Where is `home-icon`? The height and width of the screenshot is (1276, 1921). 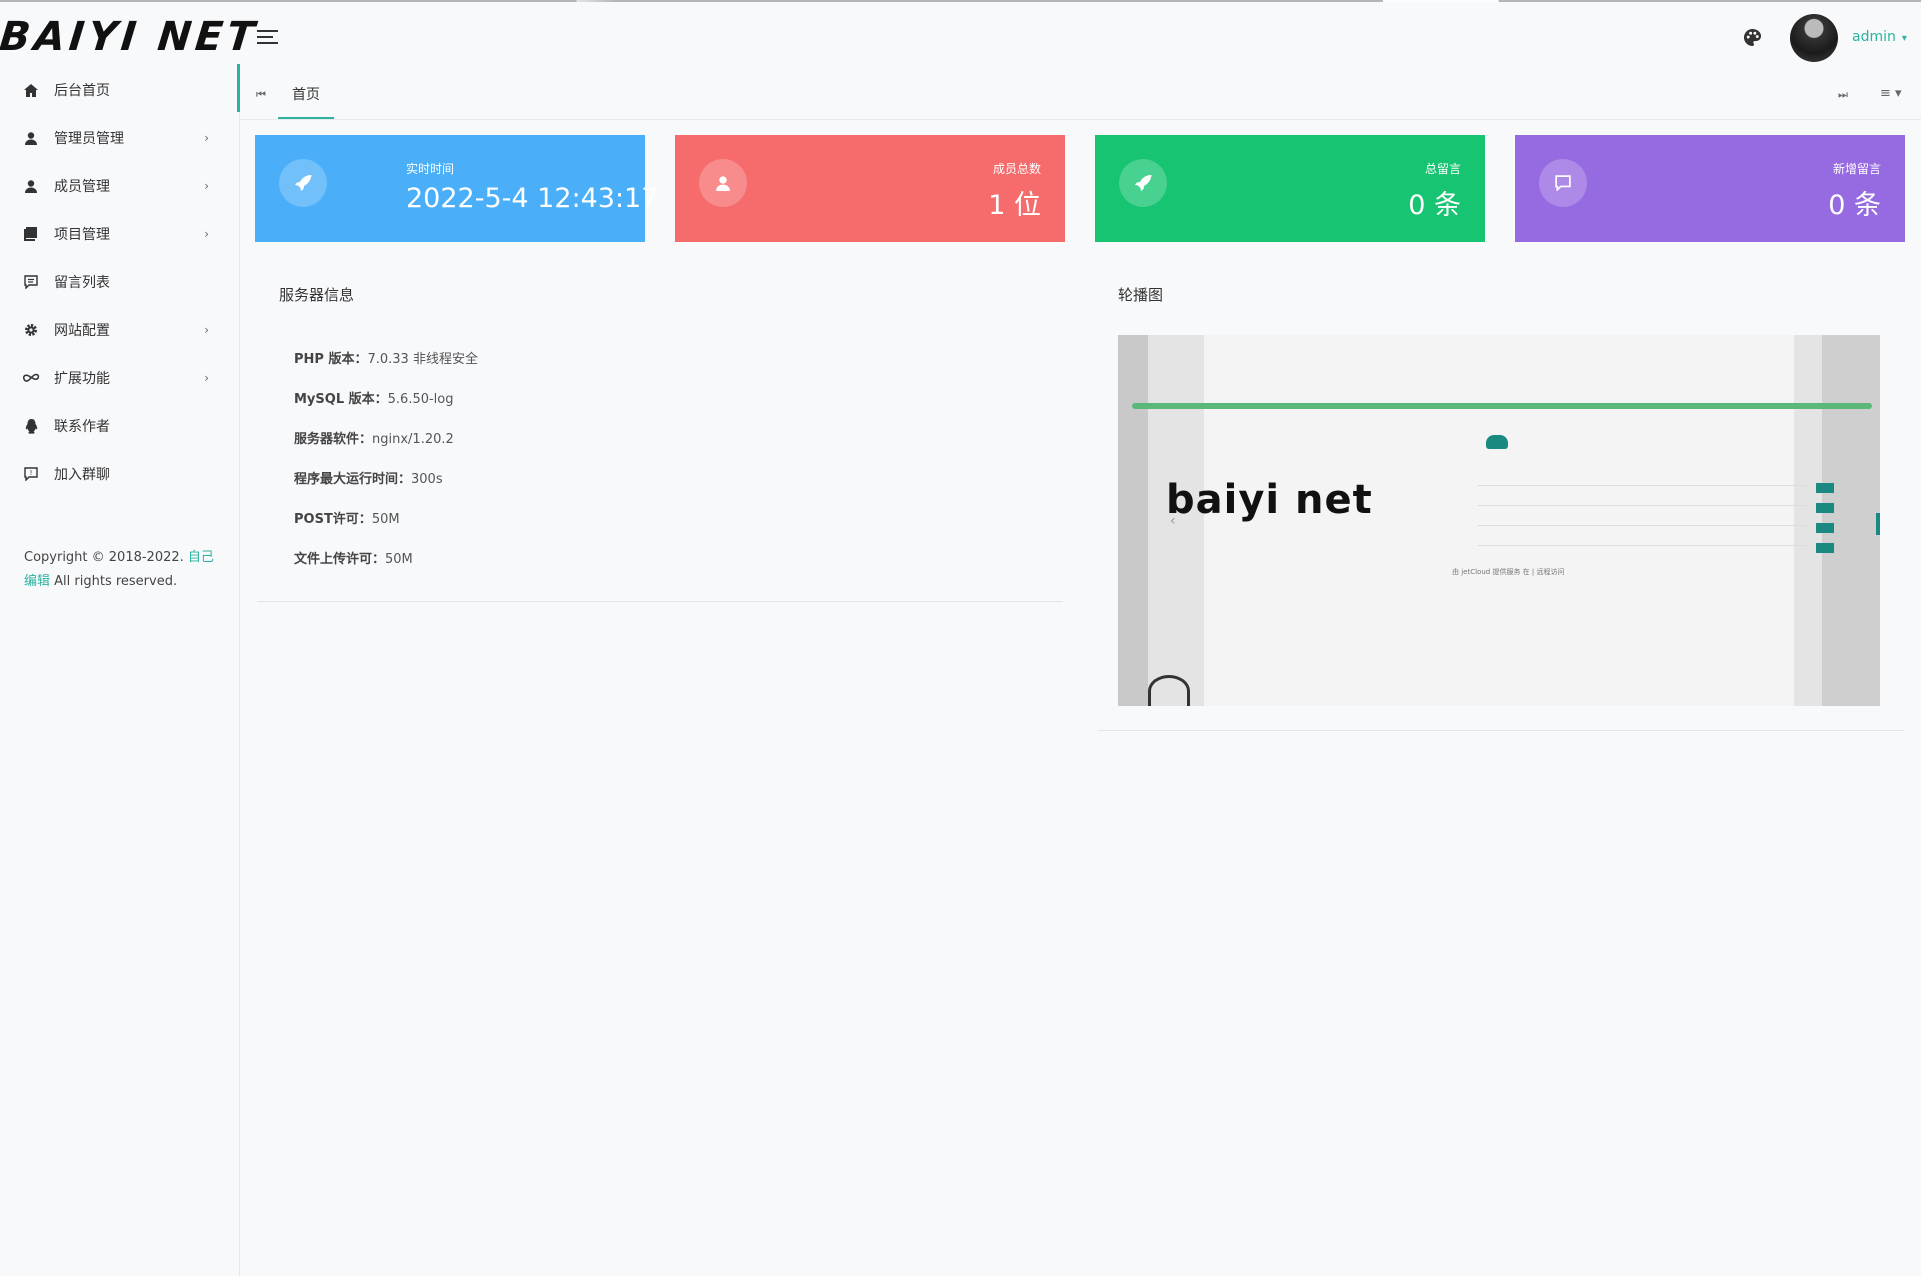
home-icon is located at coordinates (31, 90).